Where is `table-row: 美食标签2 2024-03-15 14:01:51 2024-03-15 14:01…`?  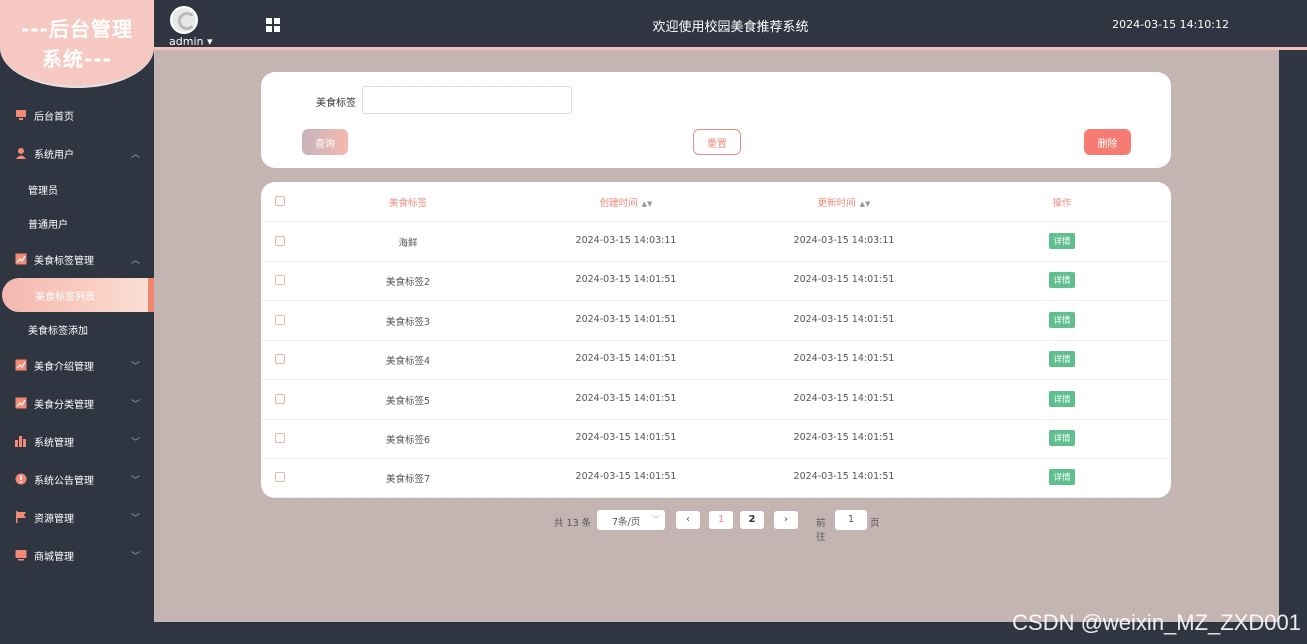
table-row: 美食标签2 2024-03-15 14:01:51 2024-03-15 14:01… is located at coordinates (716, 281).